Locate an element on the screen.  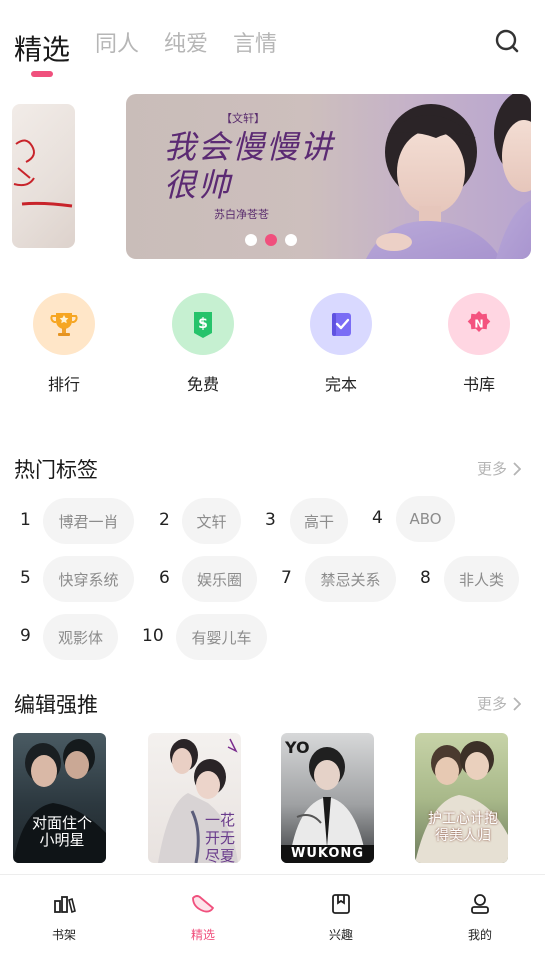
search-icon is located at coordinates (507, 41).